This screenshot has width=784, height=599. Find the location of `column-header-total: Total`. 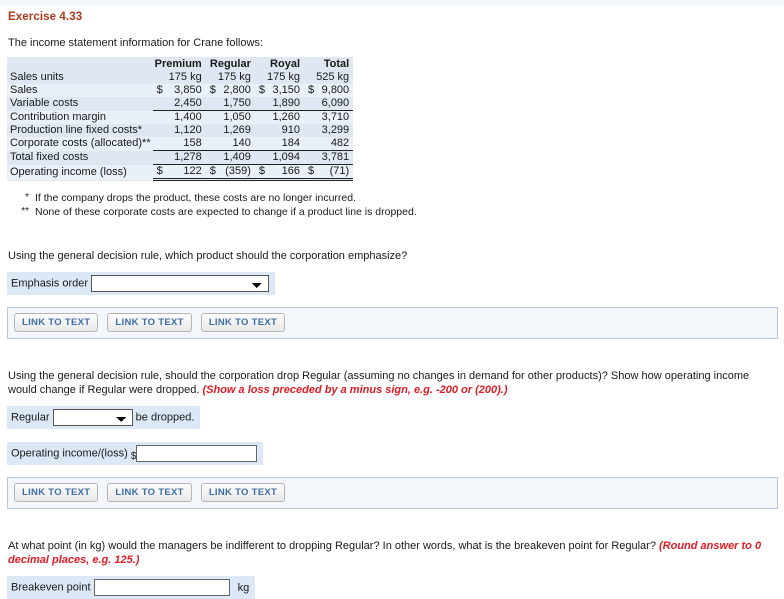

column-header-total: Total is located at coordinates (336, 63).